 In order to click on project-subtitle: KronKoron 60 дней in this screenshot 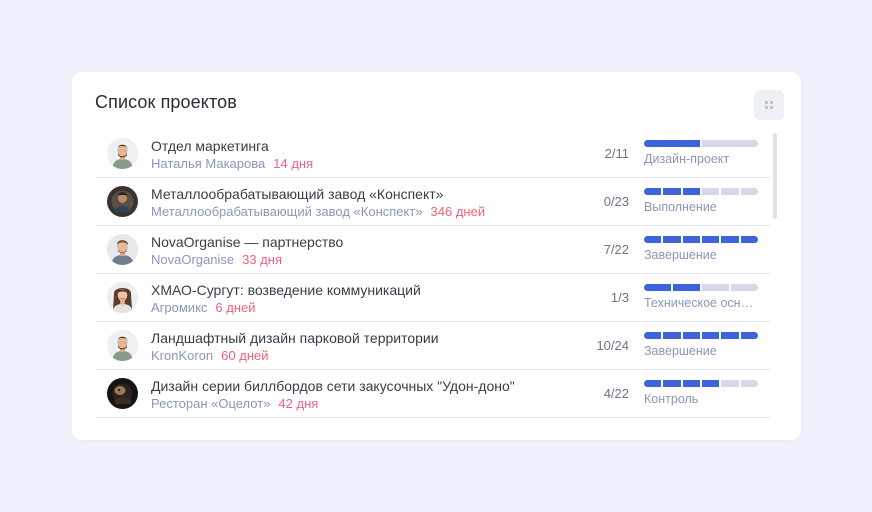, I will do `click(209, 355)`.